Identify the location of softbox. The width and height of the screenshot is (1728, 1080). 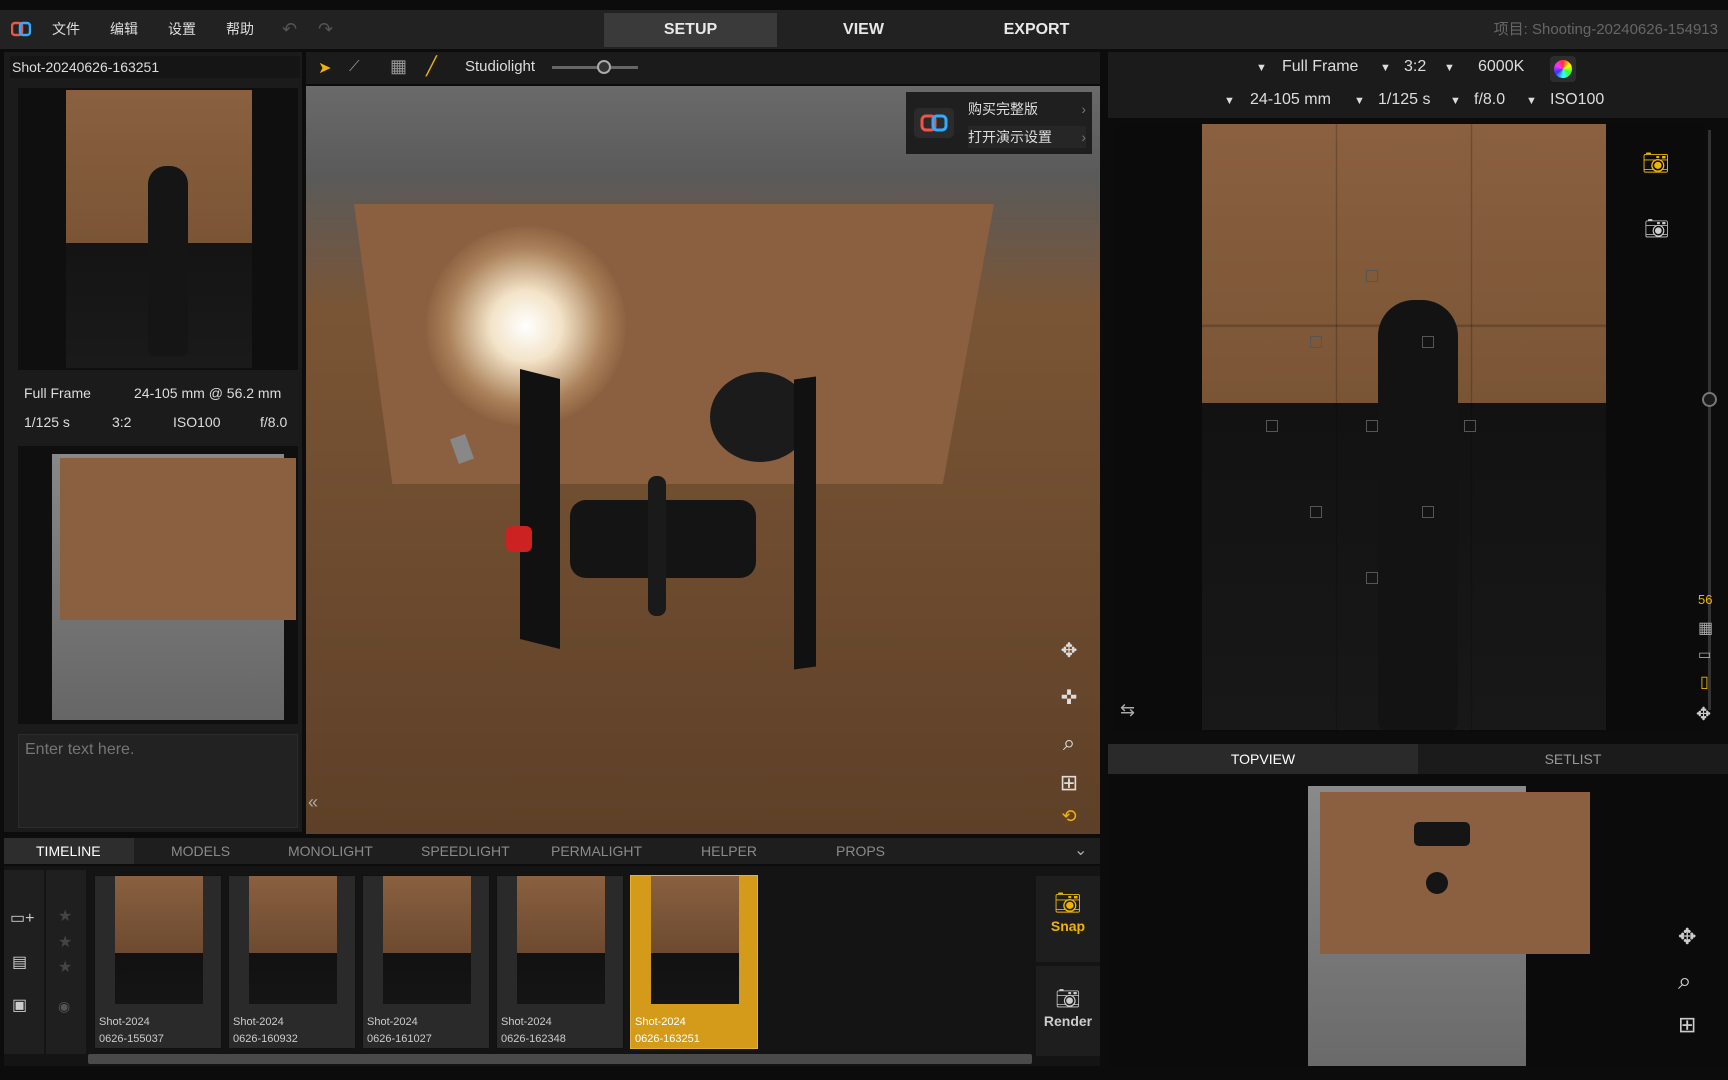
(540, 509).